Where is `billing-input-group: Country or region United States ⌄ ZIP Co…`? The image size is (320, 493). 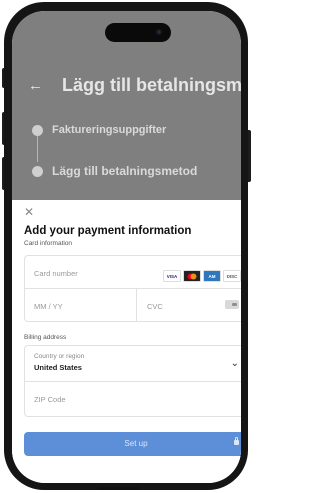 billing-input-group: Country or region United States ⌄ ZIP Co… is located at coordinates (132, 381).